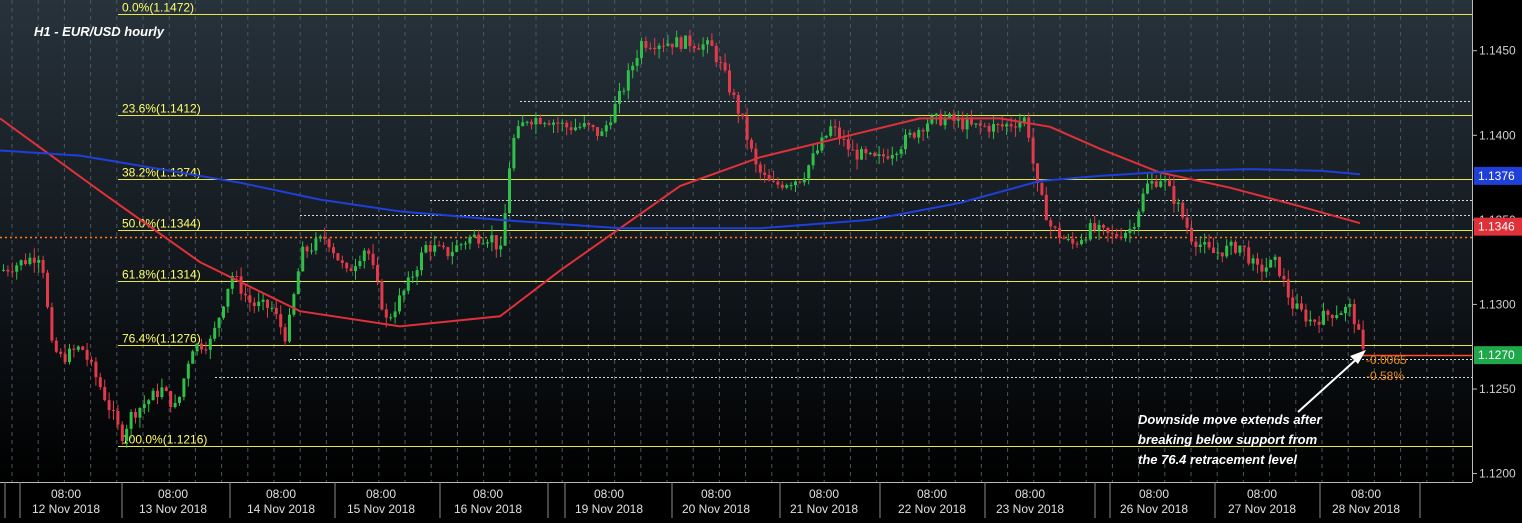 The height and width of the screenshot is (523, 1522). I want to click on fib-label: 76.4%(1.1276), so click(161, 339).